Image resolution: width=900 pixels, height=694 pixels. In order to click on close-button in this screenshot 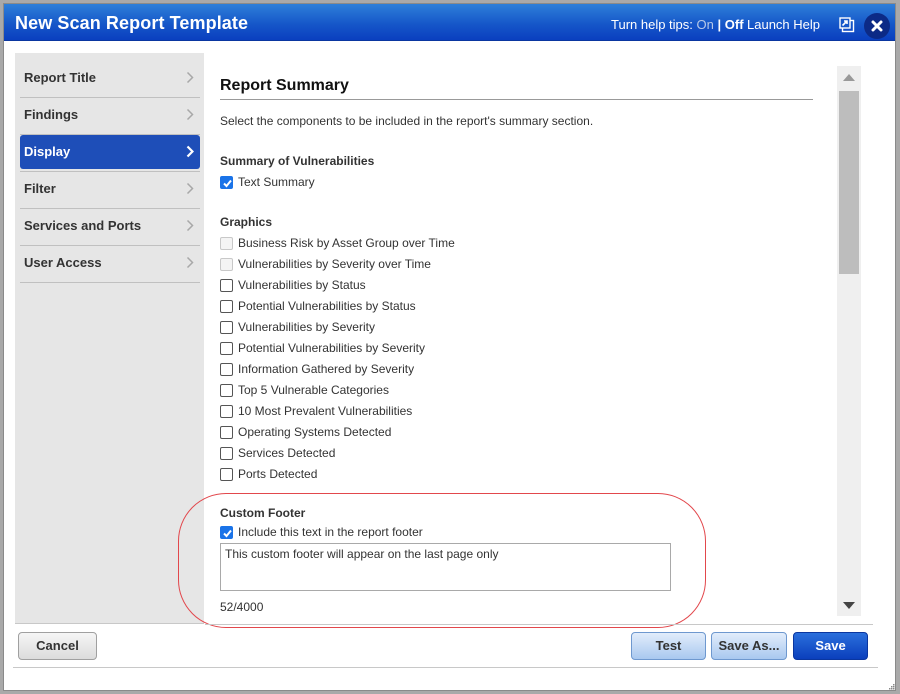, I will do `click(877, 26)`.